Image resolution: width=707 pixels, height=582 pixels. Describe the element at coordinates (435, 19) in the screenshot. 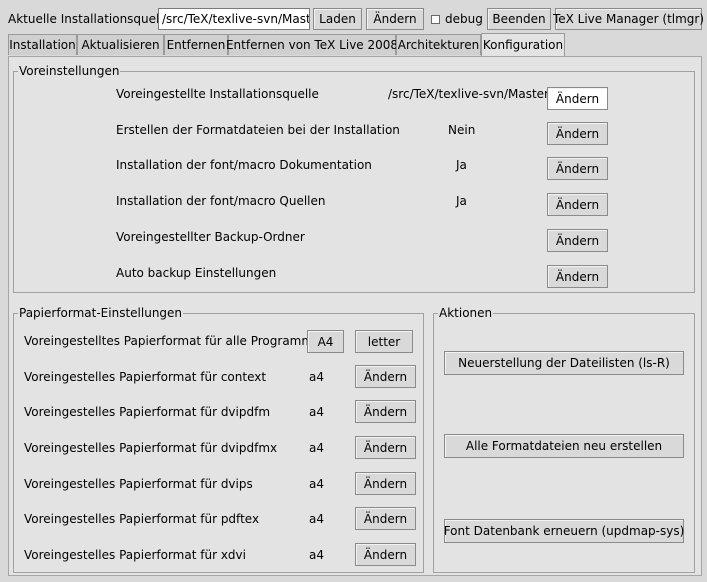

I see `debug-checkbox` at that location.